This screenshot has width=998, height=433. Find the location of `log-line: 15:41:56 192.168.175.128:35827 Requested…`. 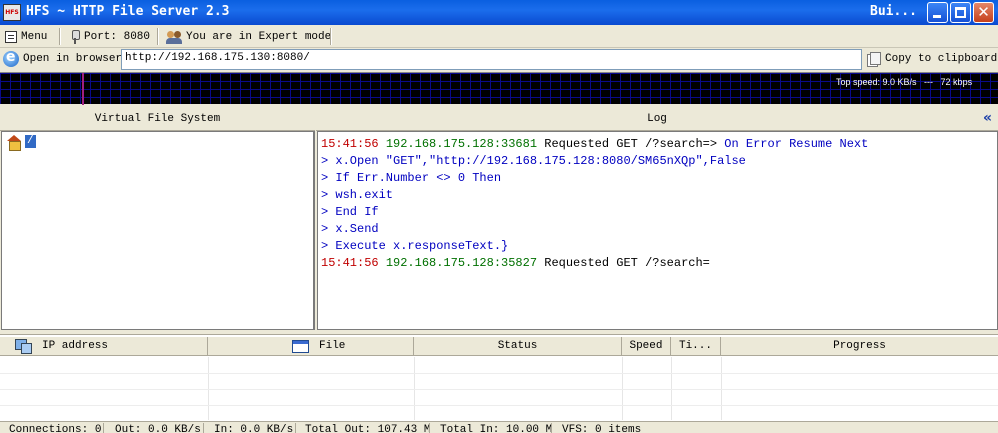

log-line: 15:41:56 192.168.175.128:35827 Requested… is located at coordinates (657, 263).